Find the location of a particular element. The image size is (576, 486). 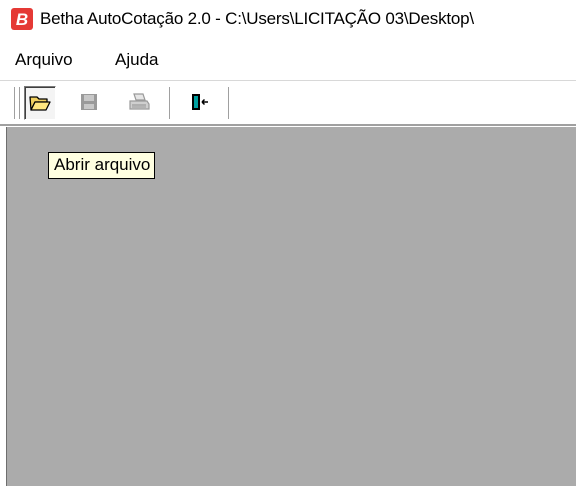

toolbar-grip is located at coordinates (17, 103).